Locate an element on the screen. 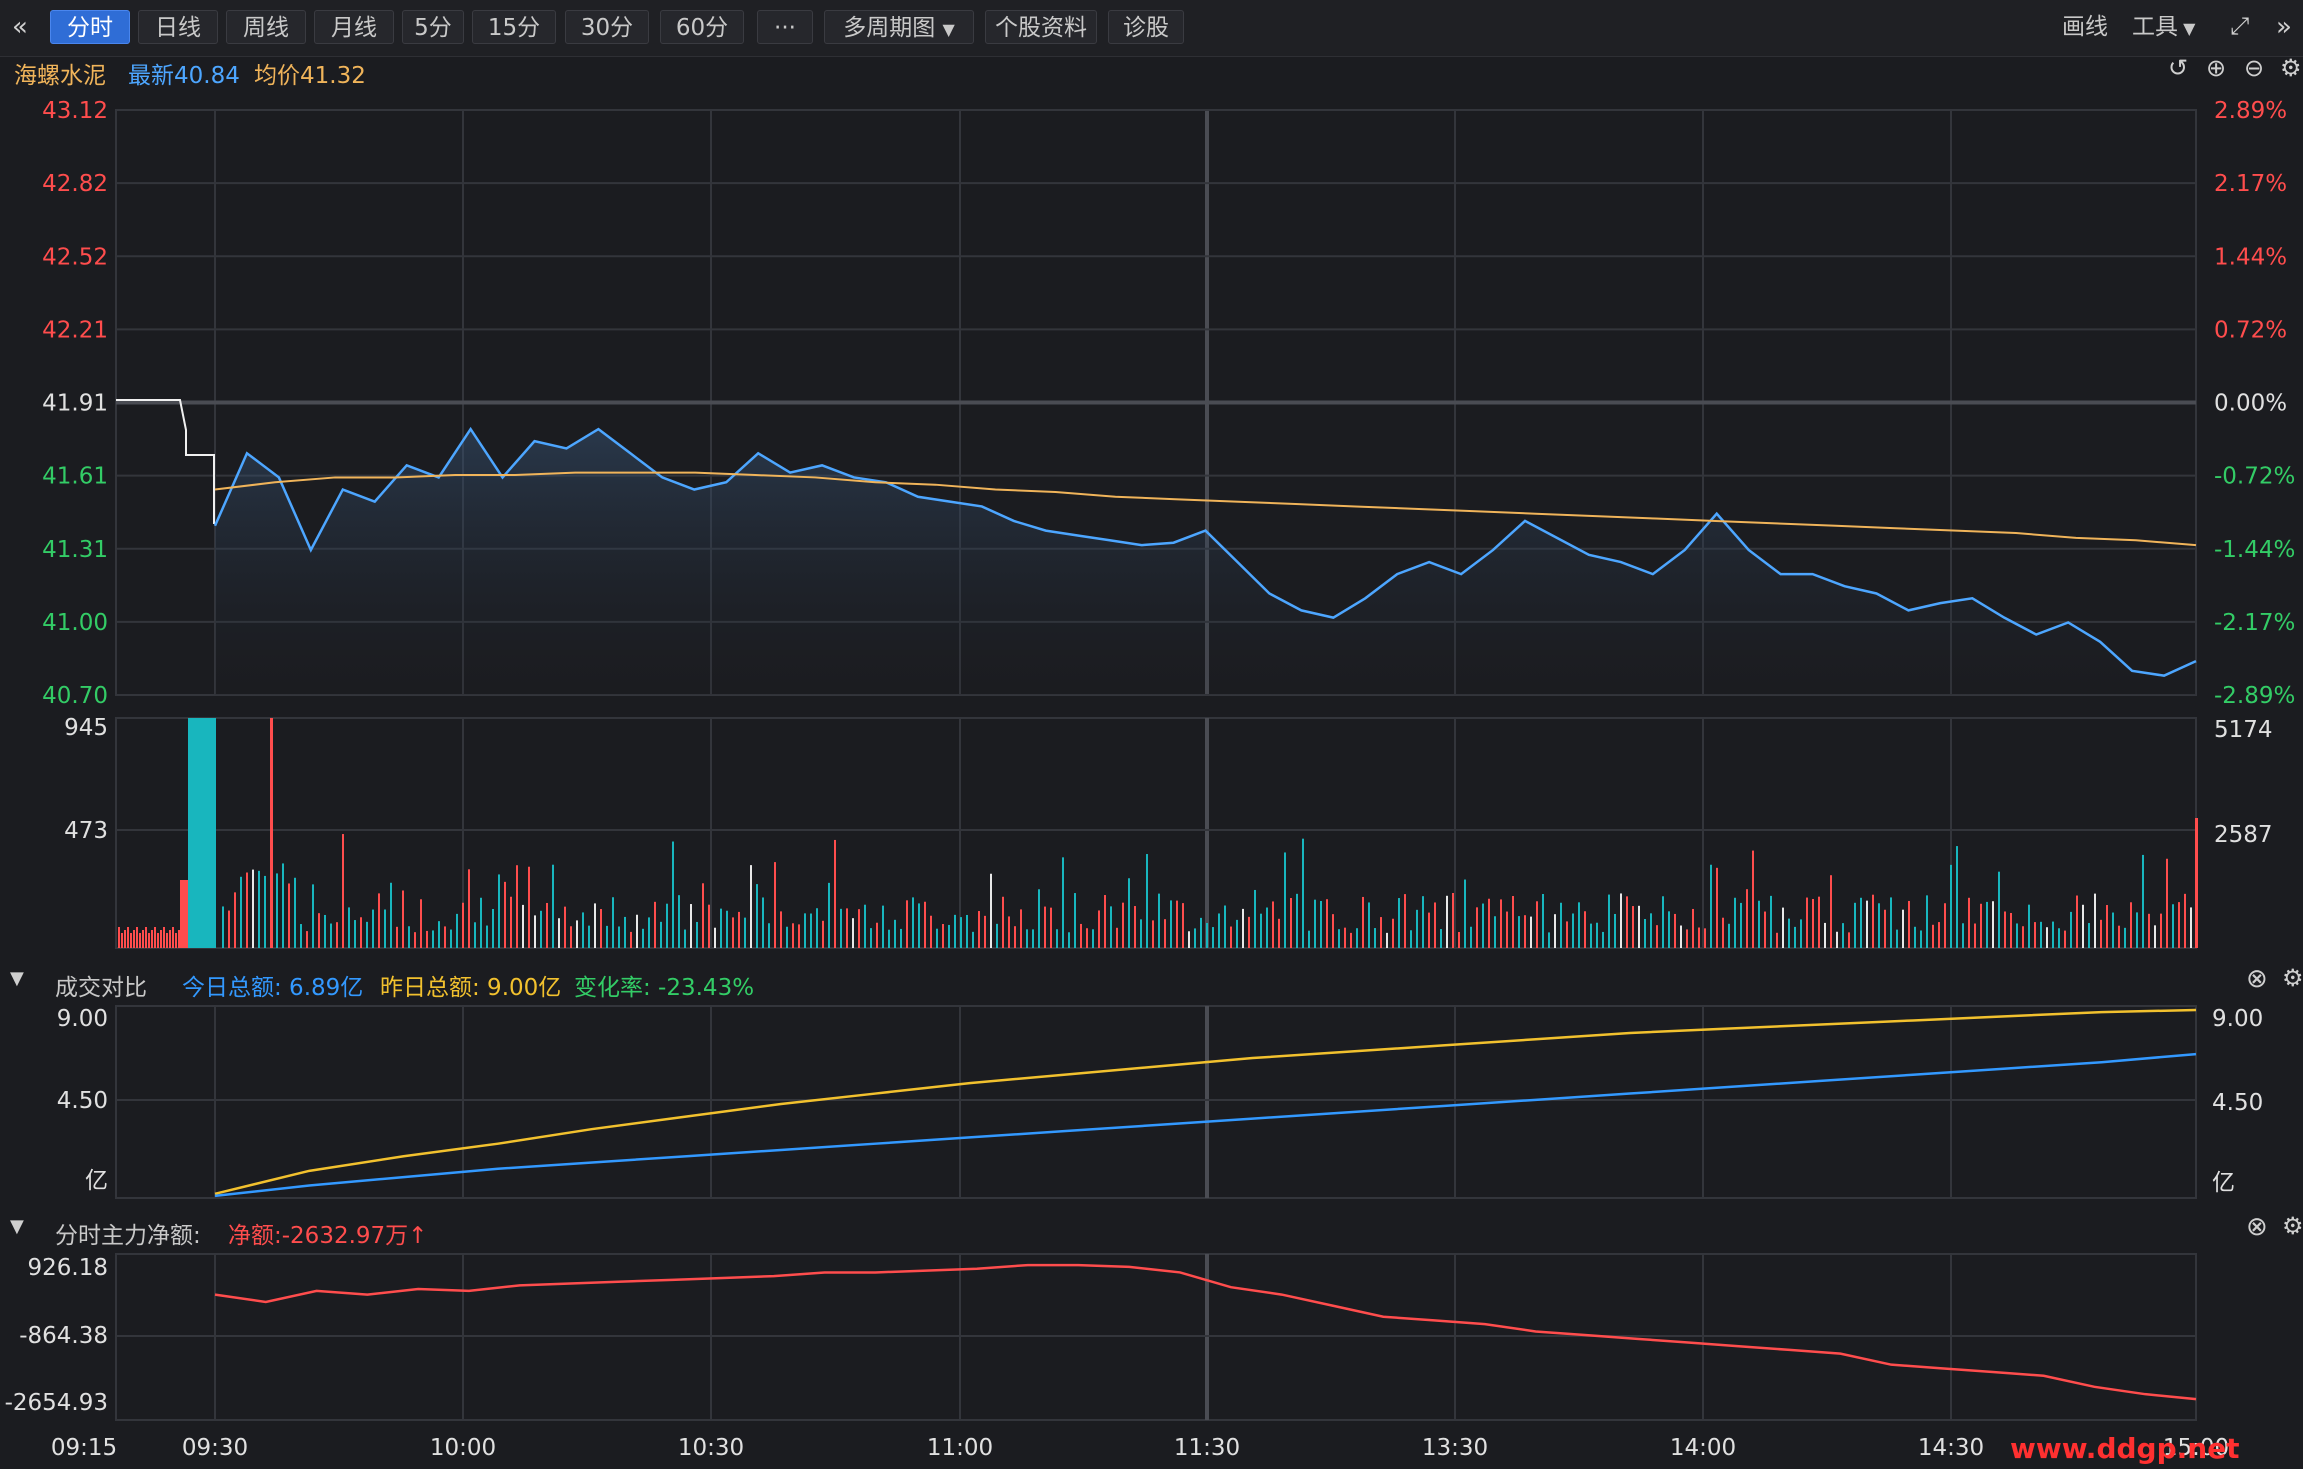 This screenshot has width=2303, height=1469. vol-tick-right: 2587 is located at coordinates (2243, 835).